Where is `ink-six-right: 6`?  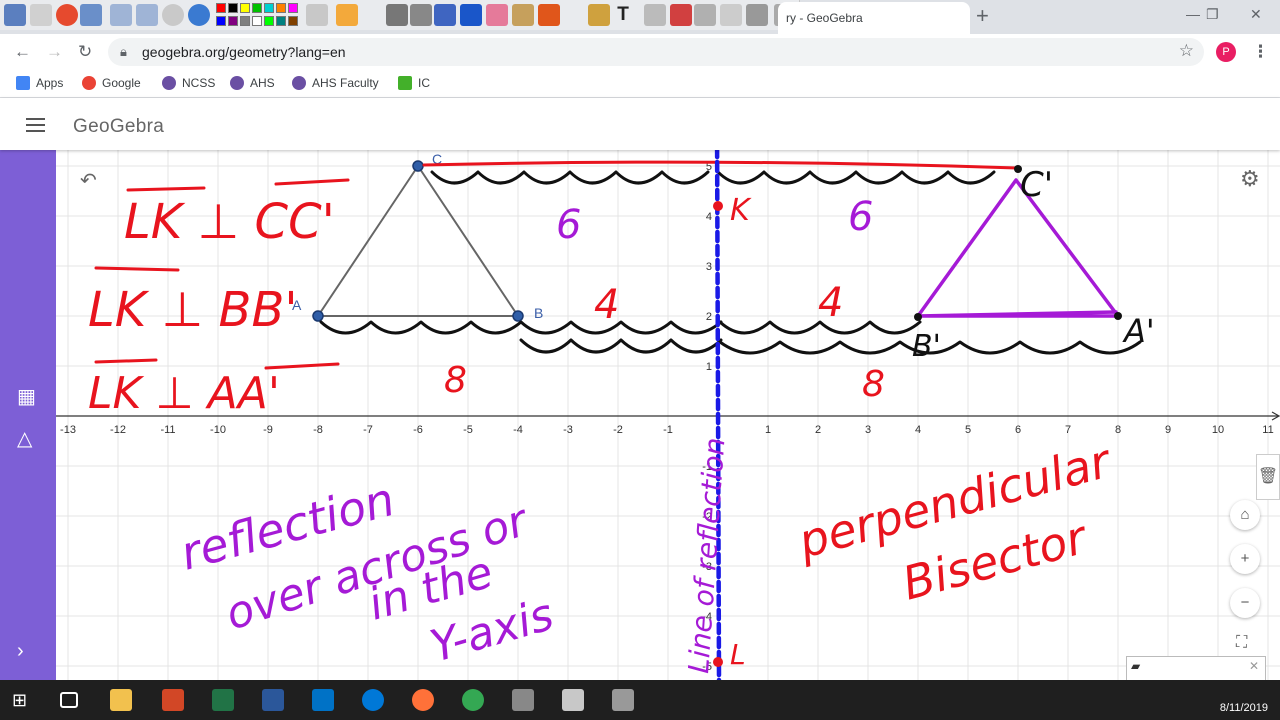 ink-six-right: 6 is located at coordinates (860, 217).